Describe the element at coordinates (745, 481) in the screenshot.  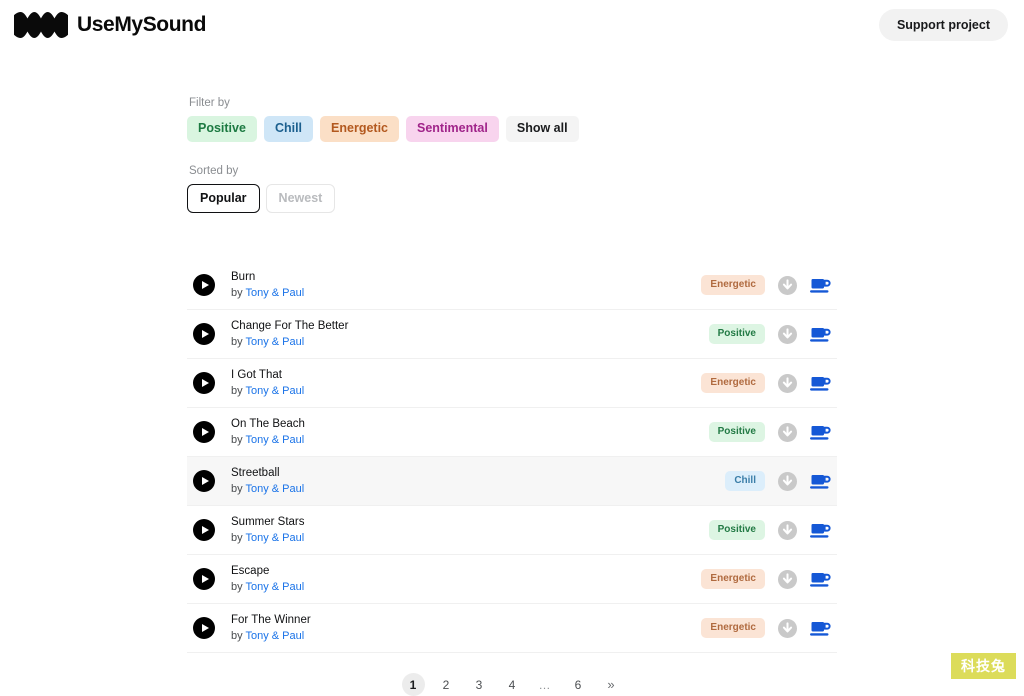
I see `track-tag-badge: Chill` at that location.